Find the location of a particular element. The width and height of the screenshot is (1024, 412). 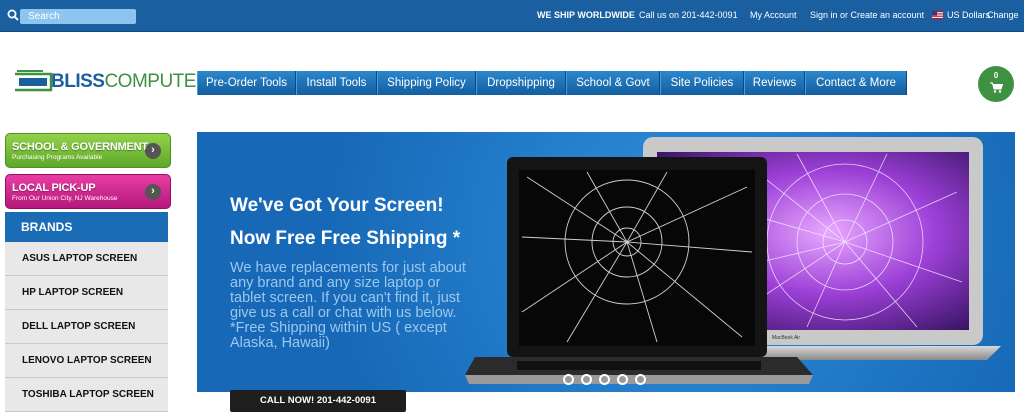

sign-in-link: Sign in or Create an account is located at coordinates (867, 15).